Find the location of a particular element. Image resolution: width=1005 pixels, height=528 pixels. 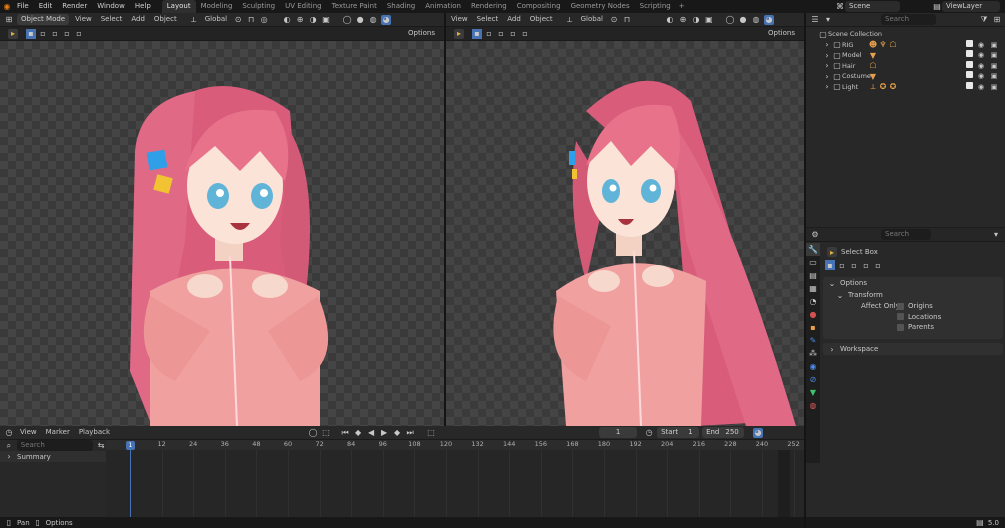

pivot-icon-right: ⊙ is located at coordinates (614, 20).